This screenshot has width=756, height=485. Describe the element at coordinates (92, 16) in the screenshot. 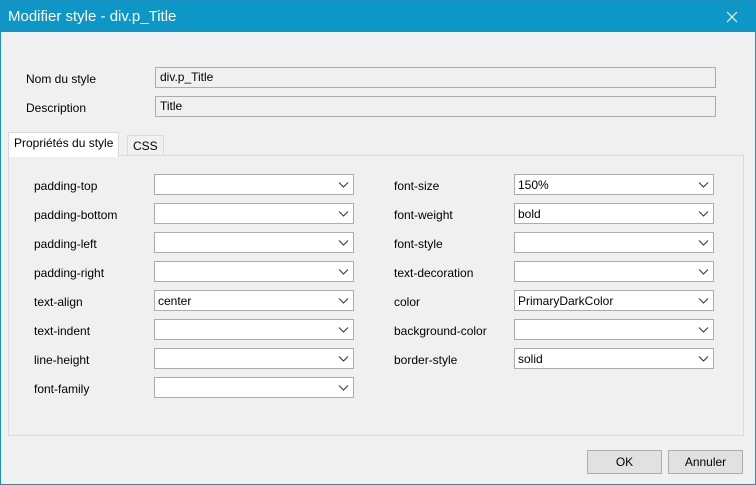

I see `window-title: Modifier style - div.p_Title` at that location.